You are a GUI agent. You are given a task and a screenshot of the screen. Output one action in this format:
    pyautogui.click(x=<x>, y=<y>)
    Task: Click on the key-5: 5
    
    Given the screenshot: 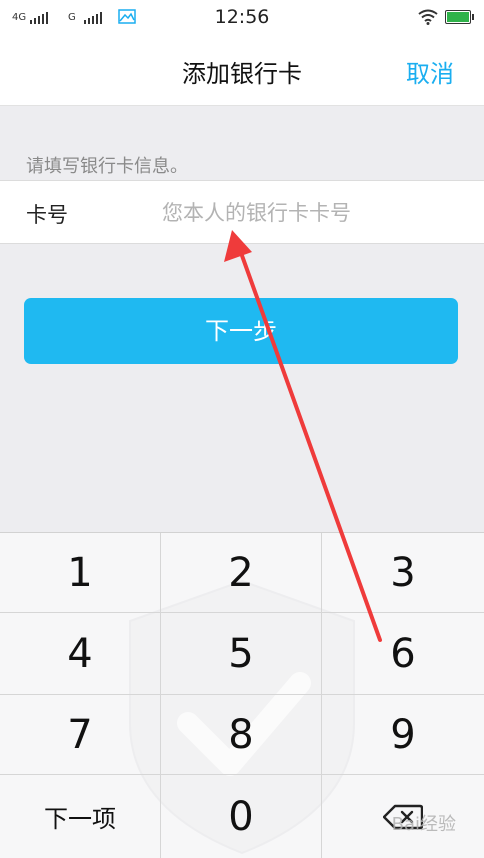 What is the action you would take?
    pyautogui.click(x=241, y=654)
    